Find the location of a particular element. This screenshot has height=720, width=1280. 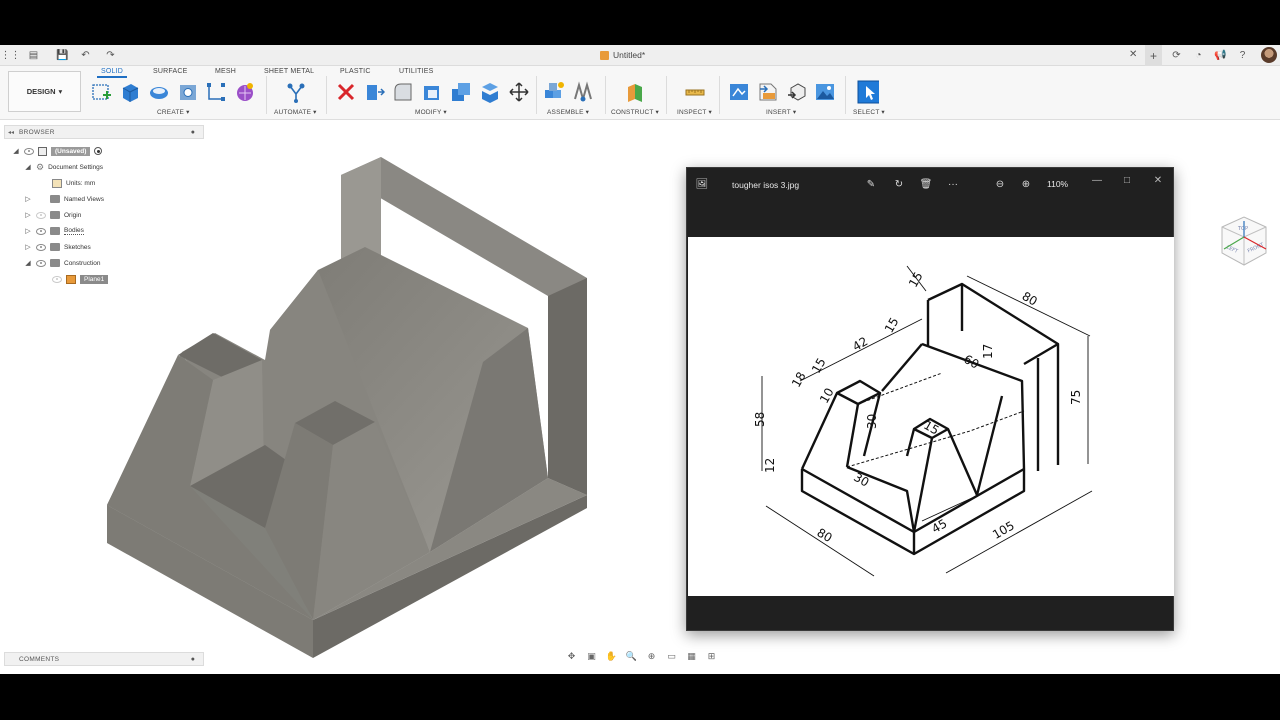

canvas-image-icon is located at coordinates (825, 92).